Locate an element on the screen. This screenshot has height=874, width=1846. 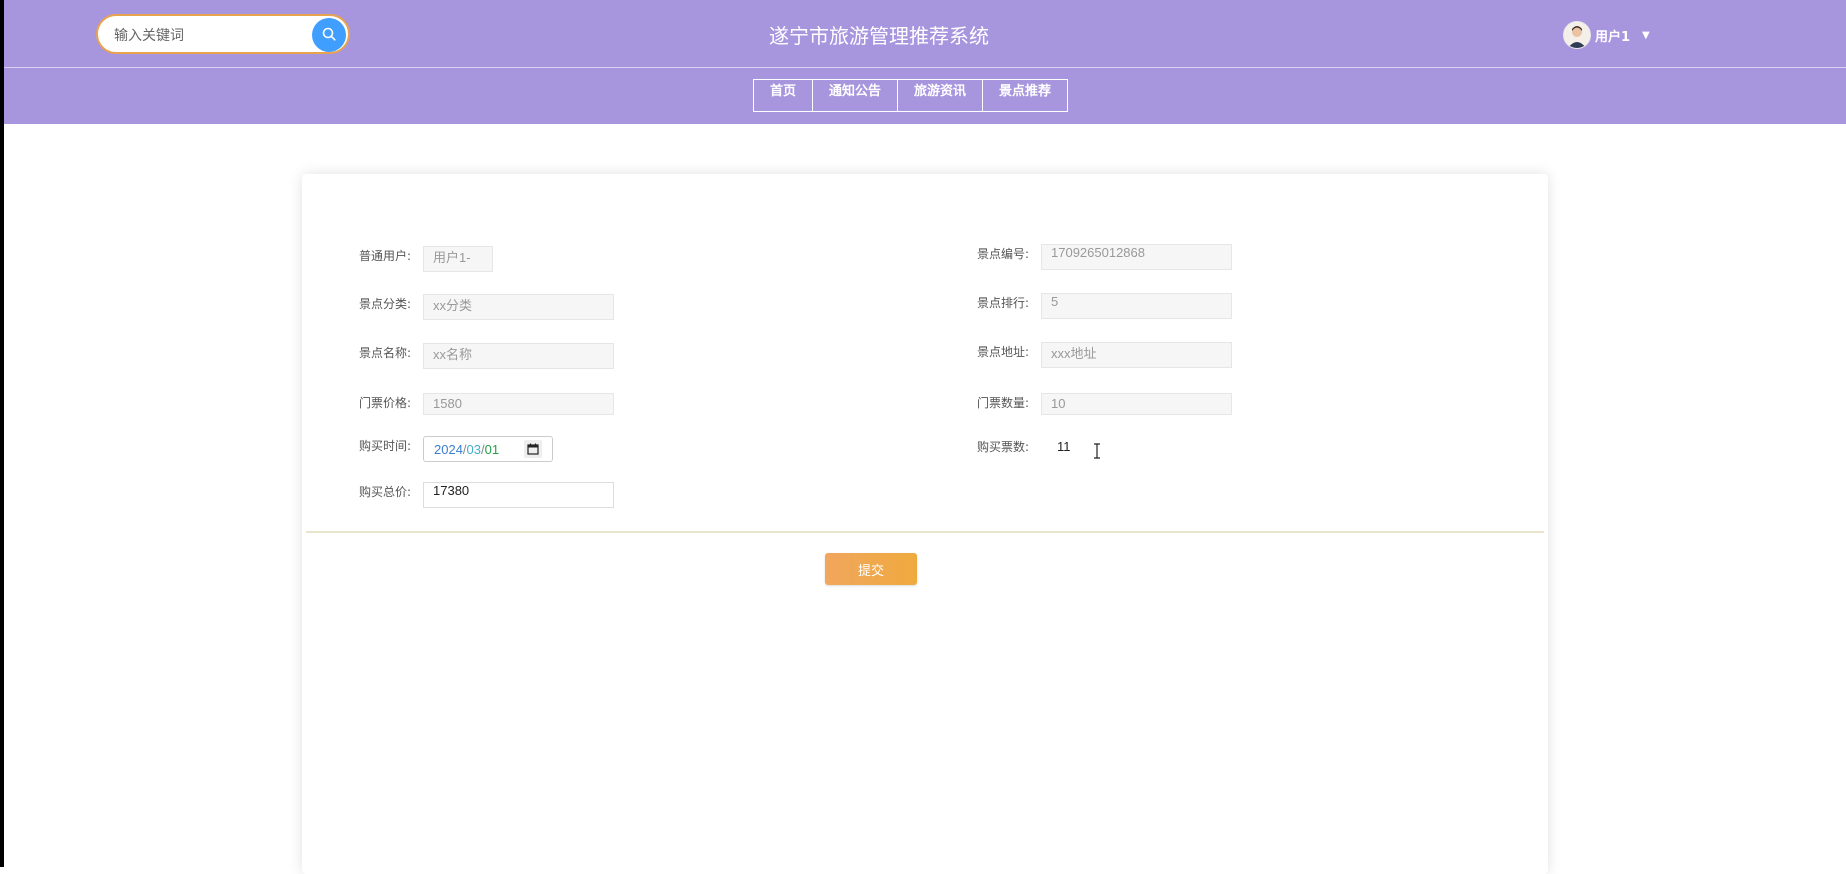
nav-item-notices: 通知公告 is located at coordinates (855, 95).